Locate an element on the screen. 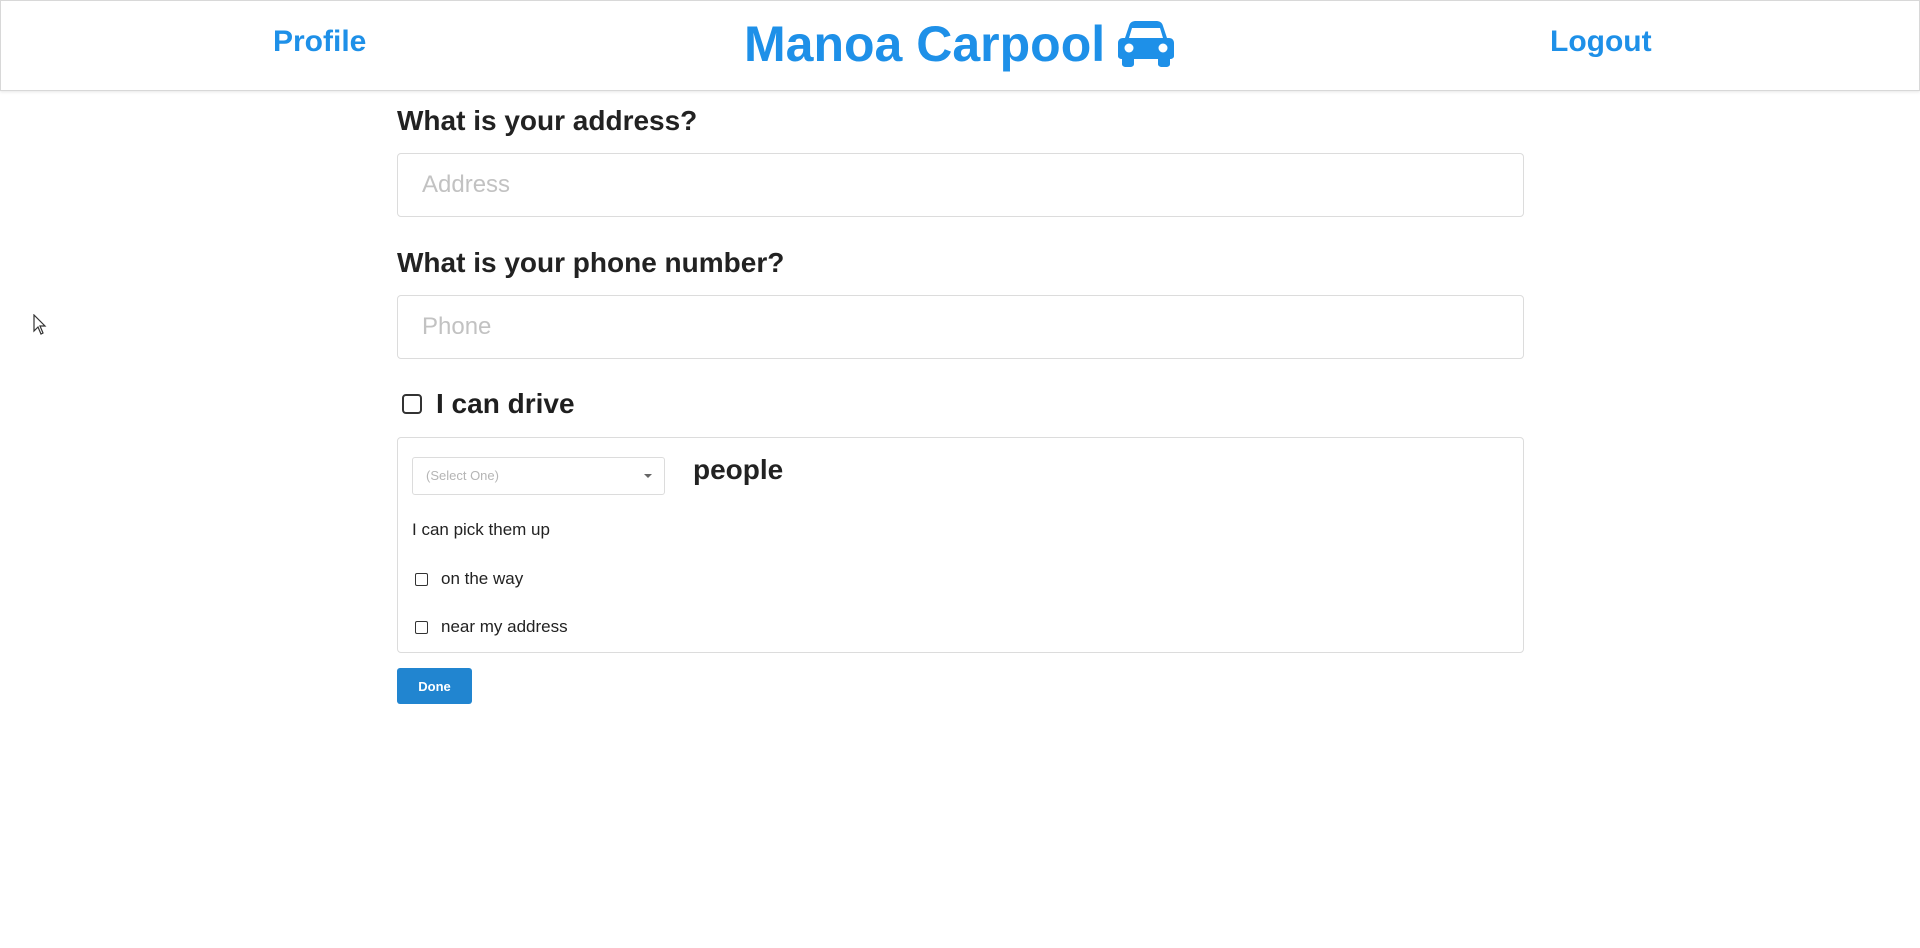  top-nav-bar: Profile Manoa Carpool Logout is located at coordinates (960, 45).